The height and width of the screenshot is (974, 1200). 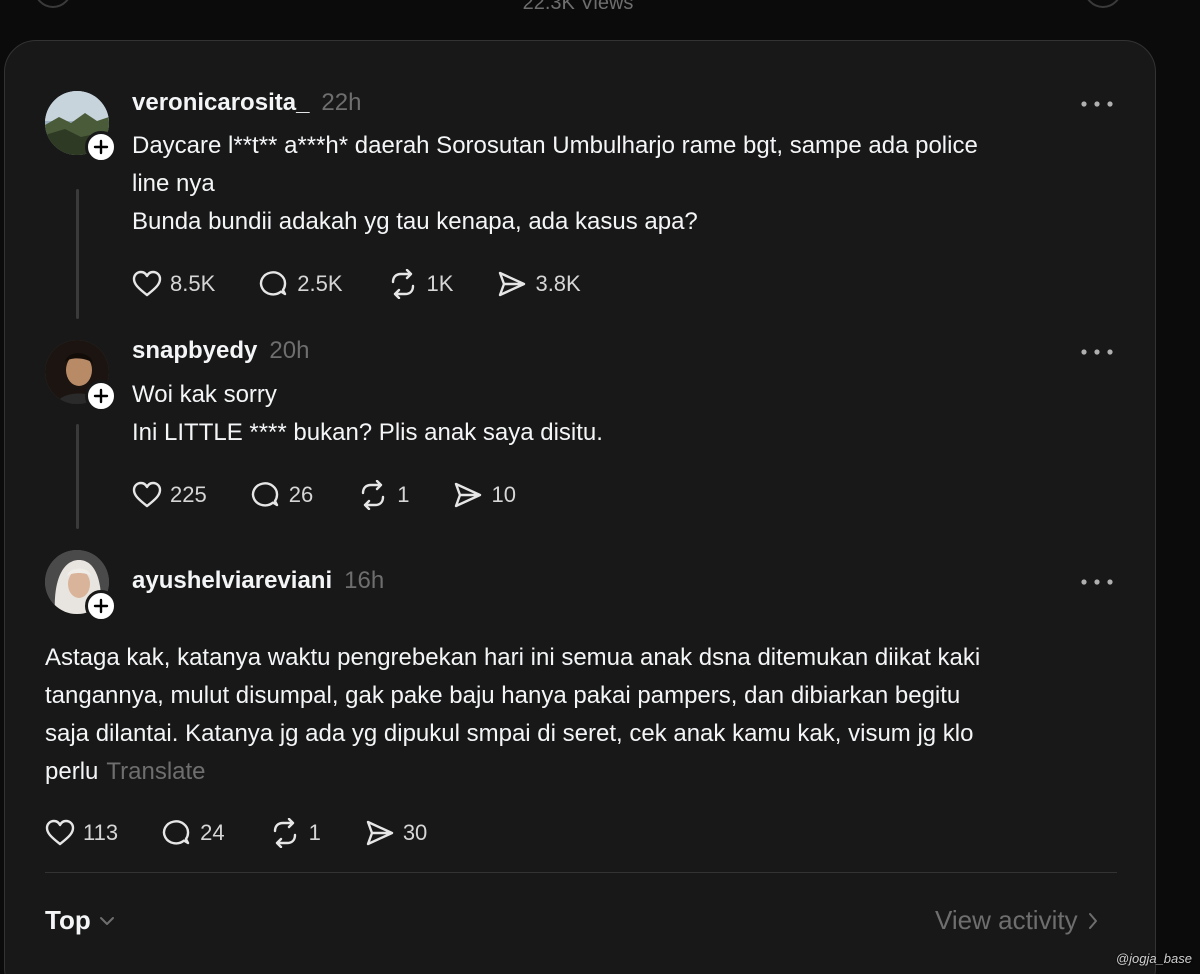 I want to click on sort-dropdown: Top, so click(x=80, y=920).